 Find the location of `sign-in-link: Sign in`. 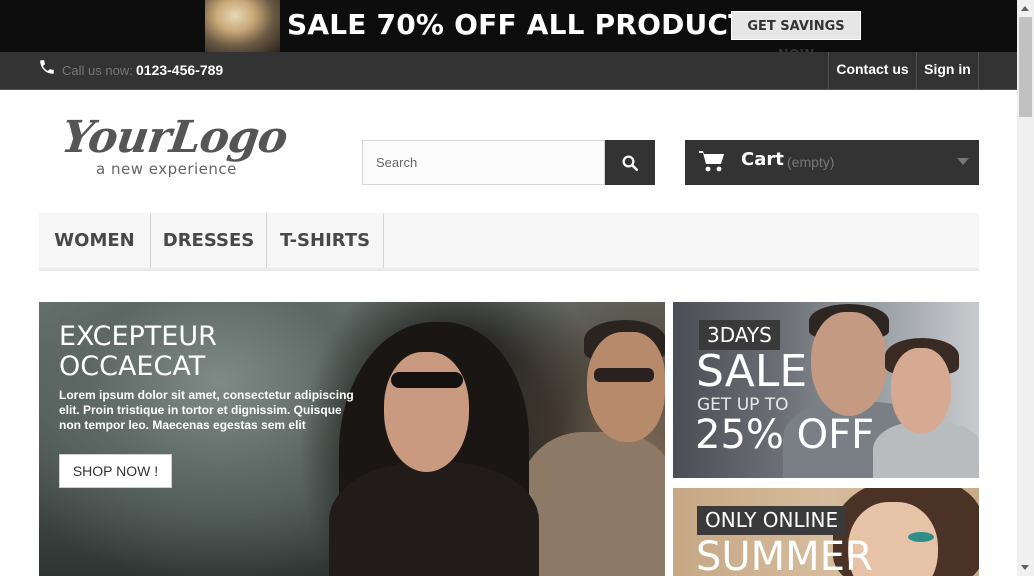

sign-in-link: Sign in is located at coordinates (947, 70).